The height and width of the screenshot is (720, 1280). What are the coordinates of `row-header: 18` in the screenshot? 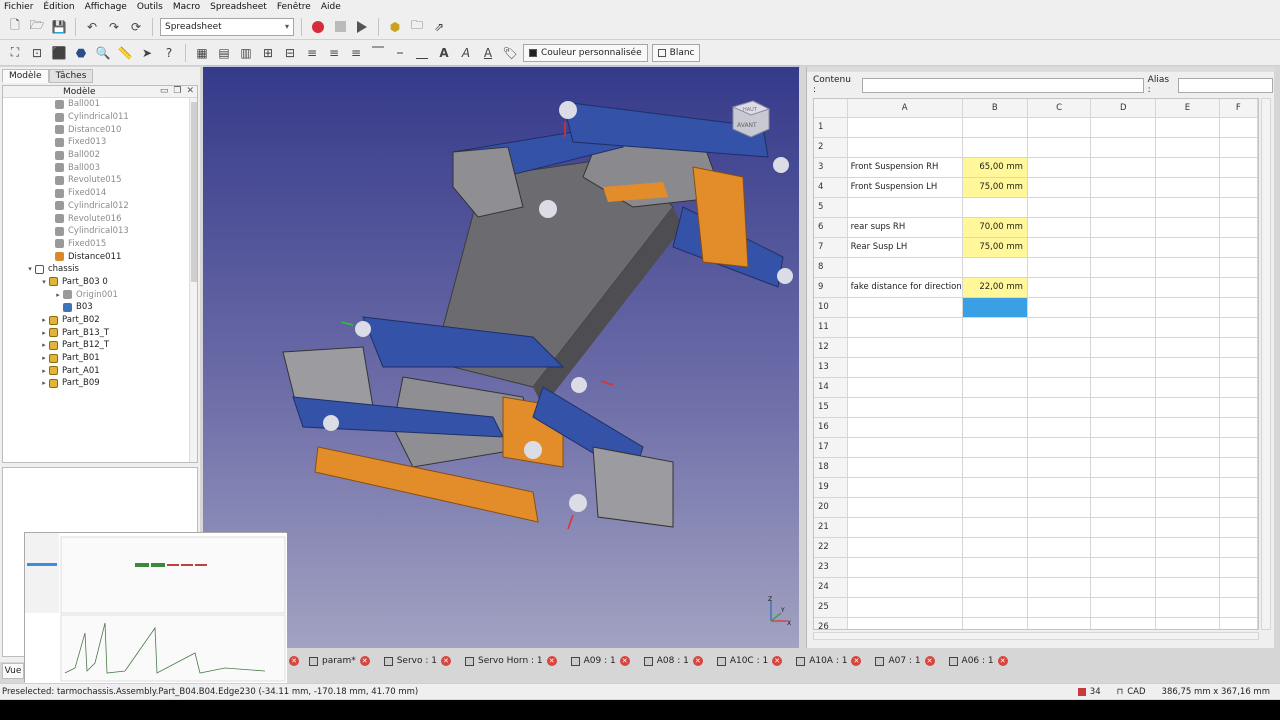 It's located at (831, 467).